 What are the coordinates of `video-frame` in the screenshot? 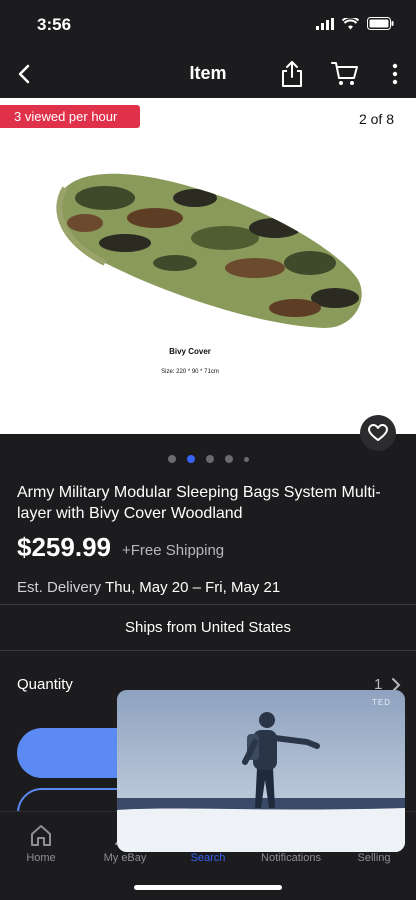 It's located at (261, 771).